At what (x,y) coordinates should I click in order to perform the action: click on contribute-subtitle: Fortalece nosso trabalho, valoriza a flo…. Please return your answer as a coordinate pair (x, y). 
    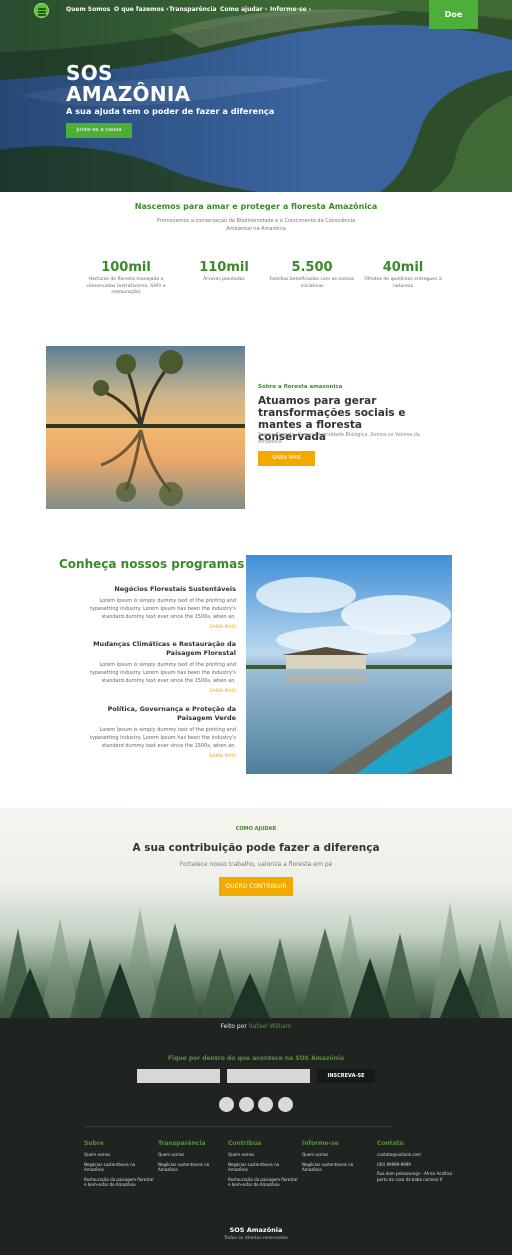
    Looking at the image, I should click on (256, 864).